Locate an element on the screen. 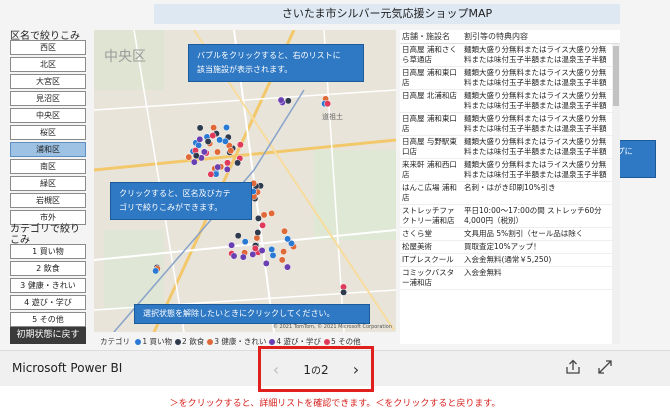 The image size is (670, 416). shop-name-cell: はんこ広場 浦和店 is located at coordinates (431, 193).